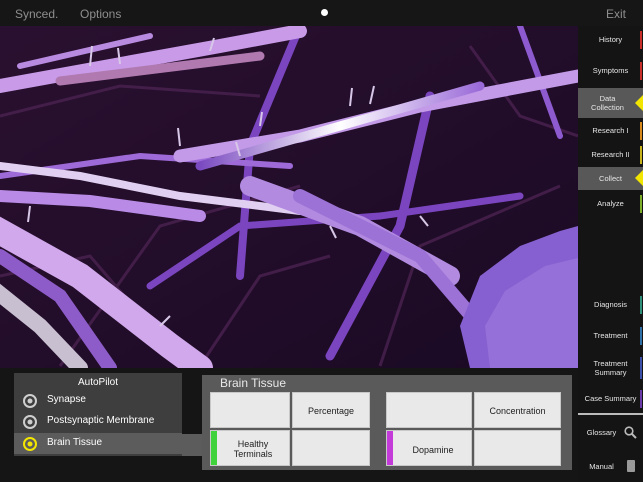  Describe the element at coordinates (630, 432) in the screenshot. I see `search-icon` at that location.